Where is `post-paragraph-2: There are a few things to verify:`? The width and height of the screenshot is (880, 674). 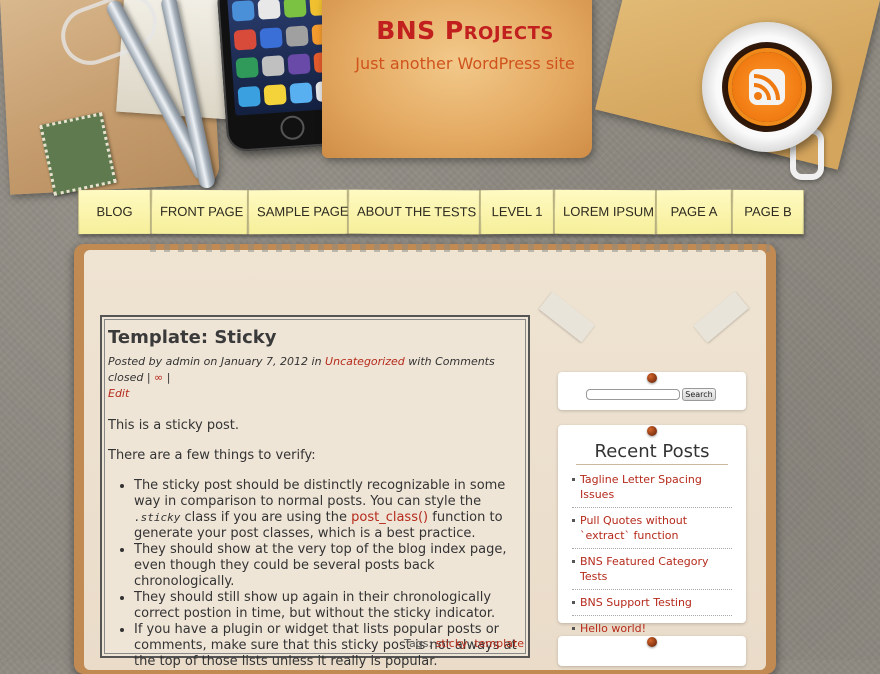 post-paragraph-2: There are a few things to verify: is located at coordinates (212, 455).